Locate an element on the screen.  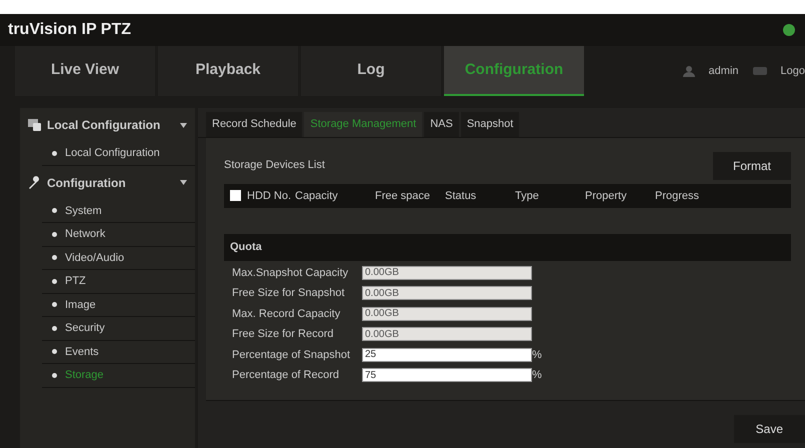
column-header: HDD No. is located at coordinates (269, 196).